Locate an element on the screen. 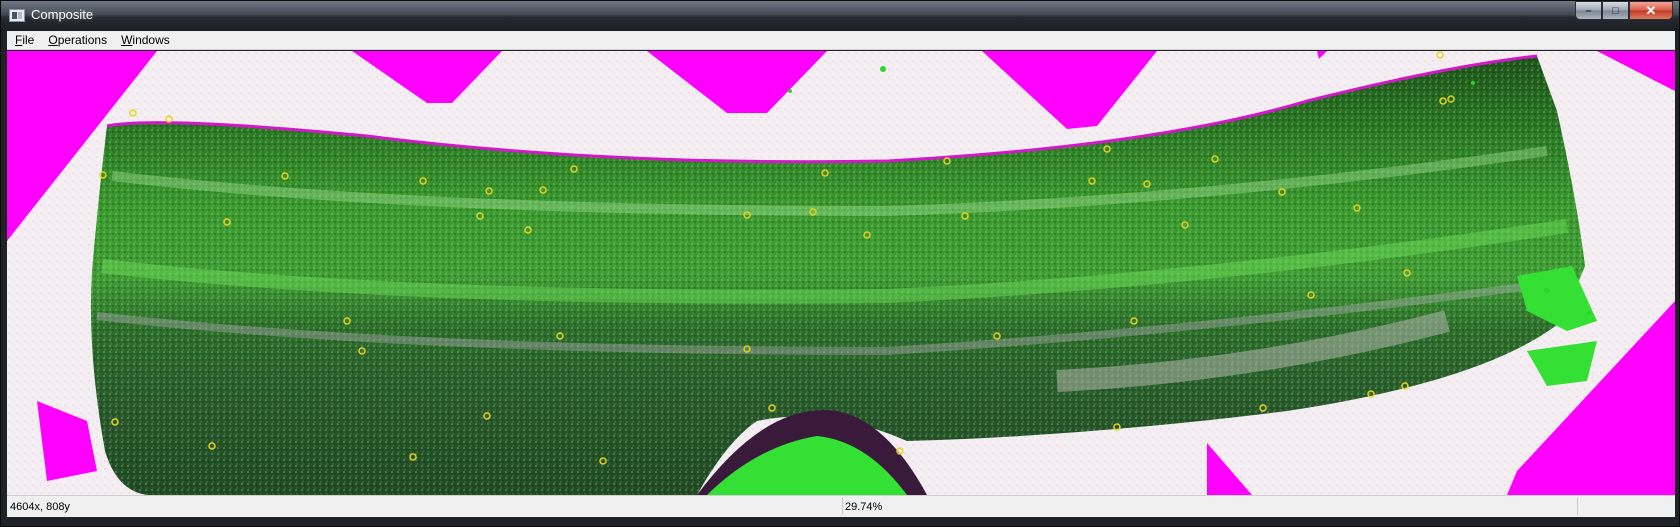  title-bar: Composite – □ ✕ is located at coordinates (840, 16).